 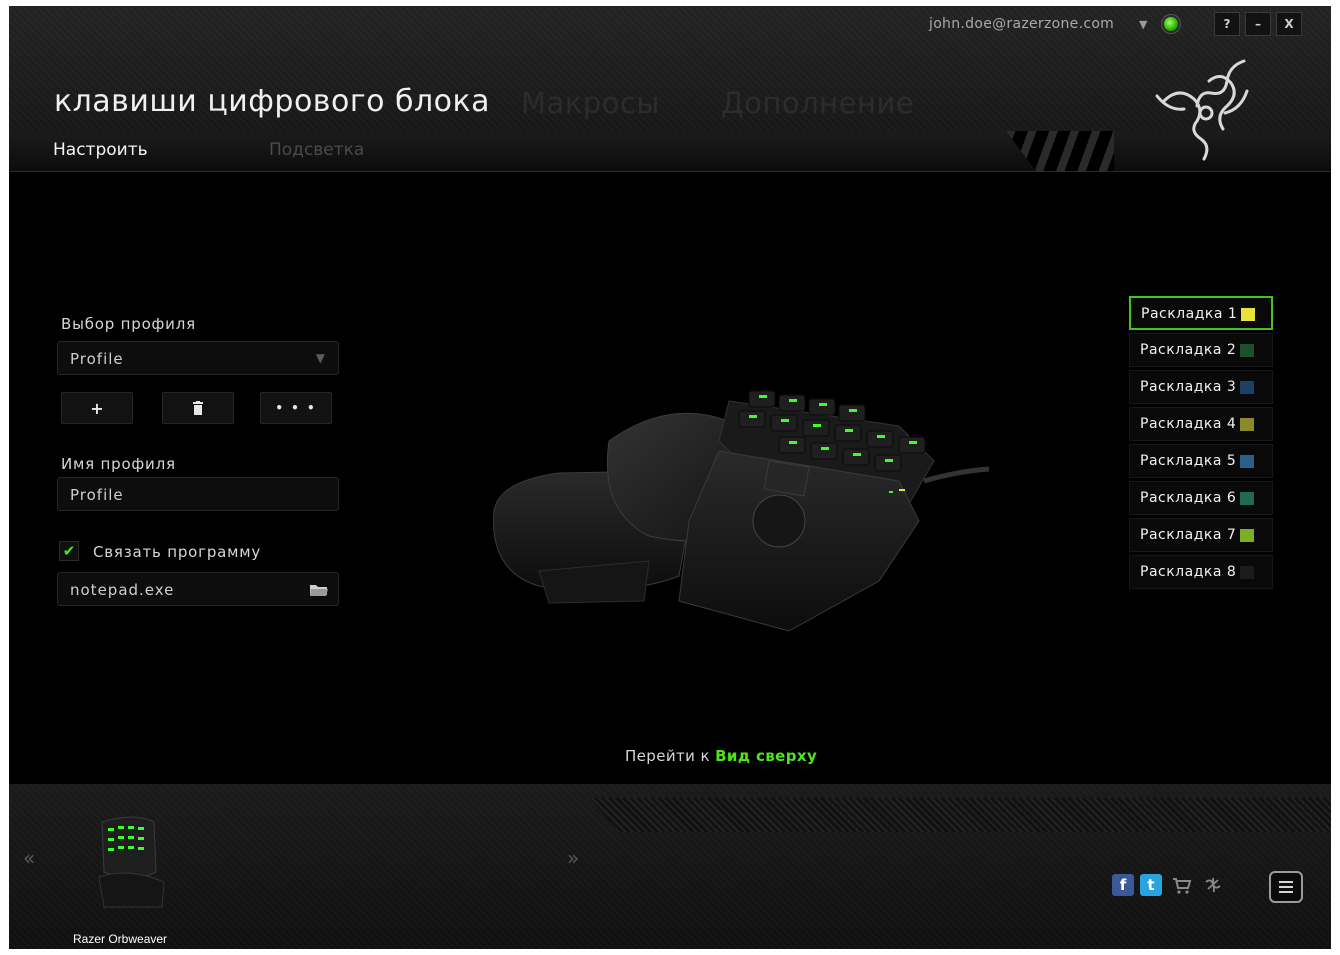 What do you see at coordinates (1188, 387) in the screenshot?
I see `keymap-label: Раскладка 3` at bounding box center [1188, 387].